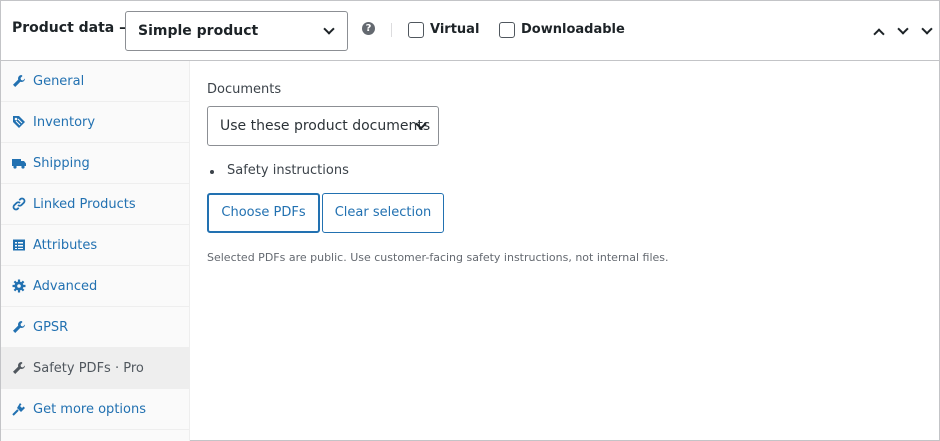 The width and height of the screenshot is (940, 441). Describe the element at coordinates (61, 163) in the screenshot. I see `tab-label: Shipping` at that location.